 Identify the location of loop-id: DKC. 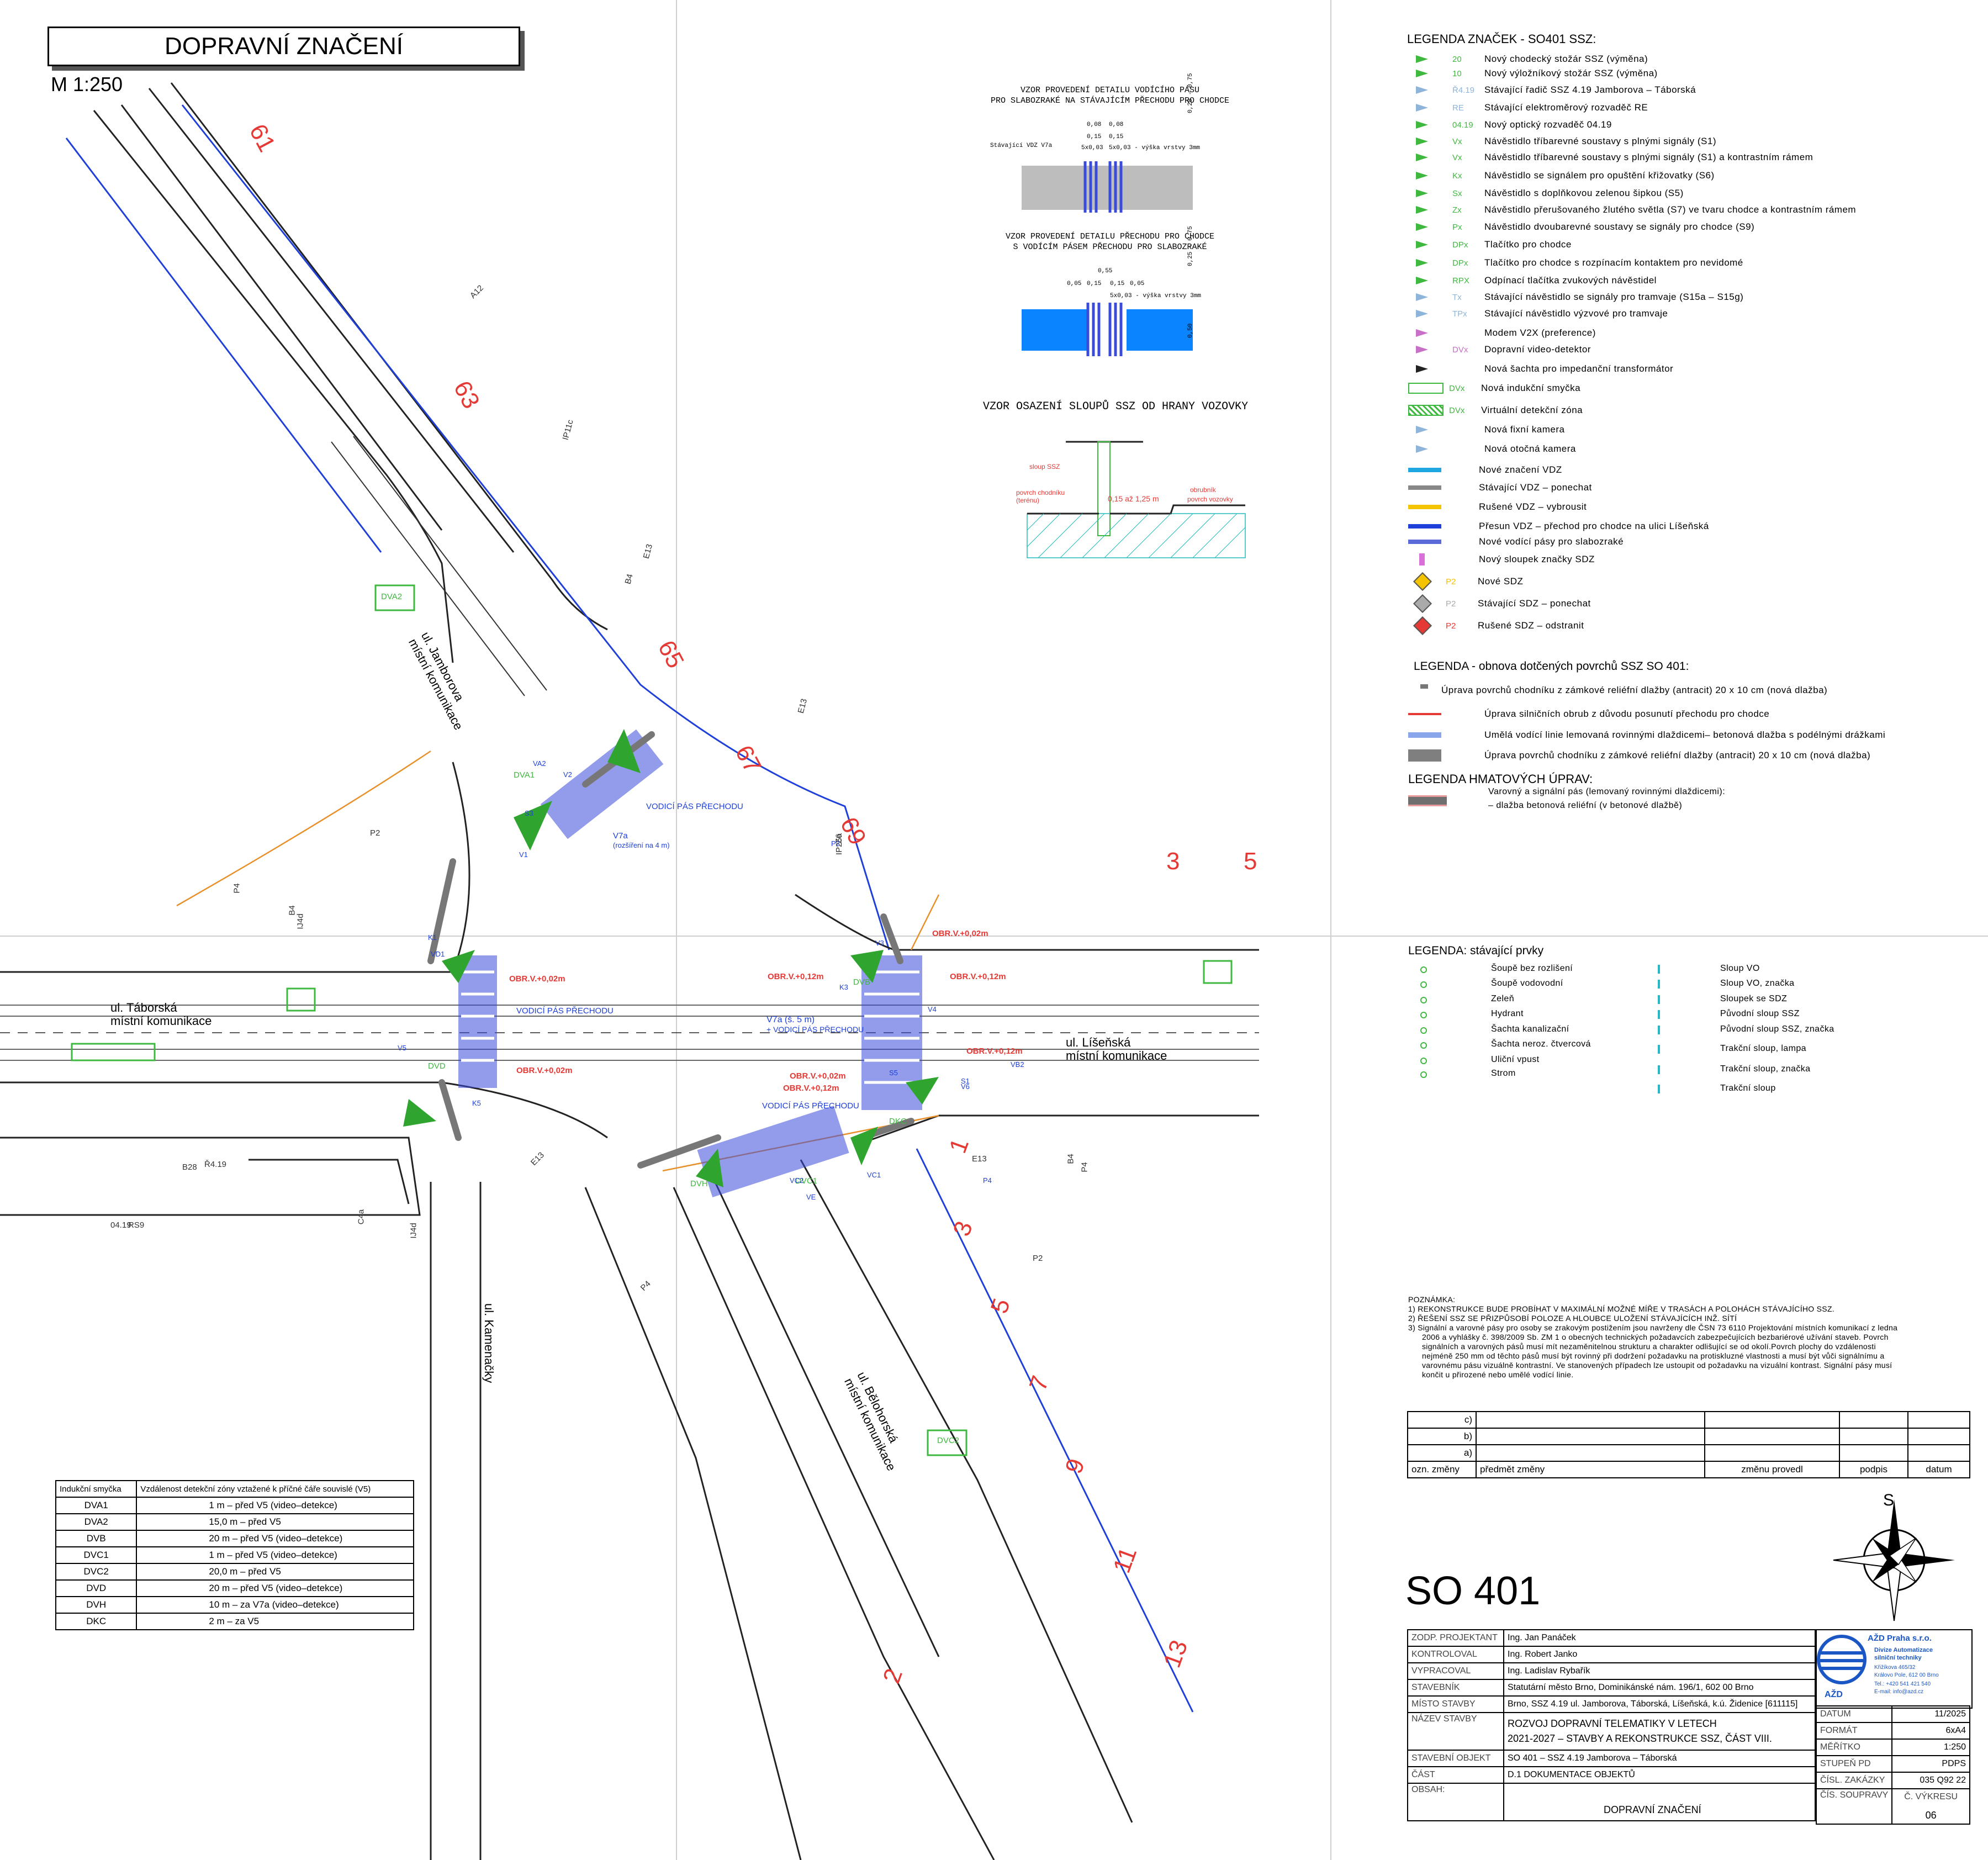
(96, 1621).